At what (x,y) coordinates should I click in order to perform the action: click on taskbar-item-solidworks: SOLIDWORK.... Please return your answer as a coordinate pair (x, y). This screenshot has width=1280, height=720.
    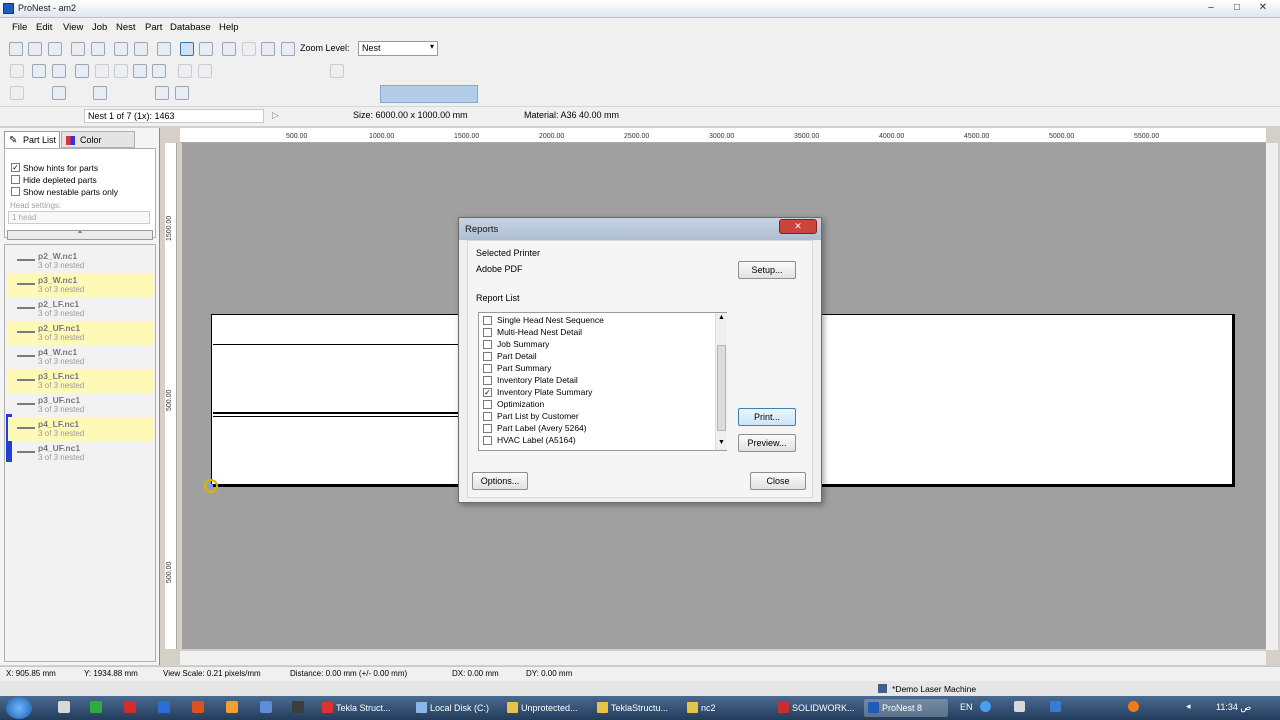
    Looking at the image, I should click on (816, 708).